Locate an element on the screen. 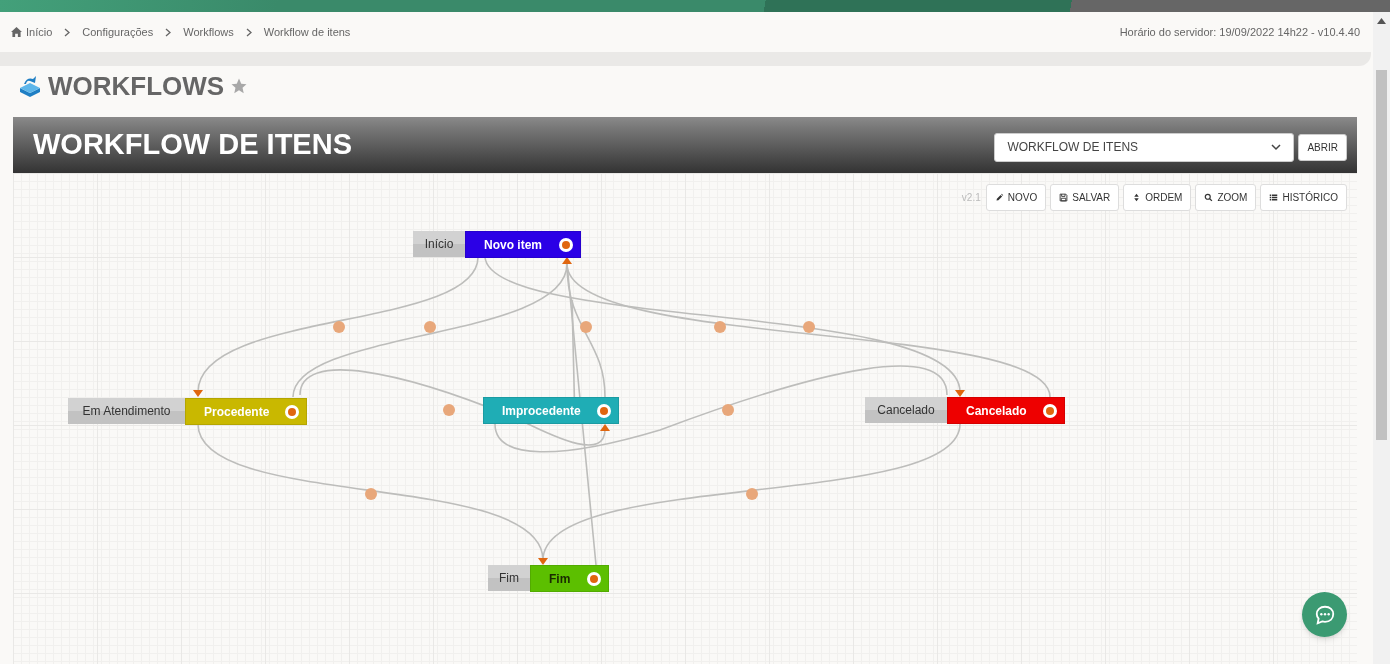 Image resolution: width=1390 pixels, height=664 pixels. stage-label: Em Atendimento is located at coordinates (126, 411).